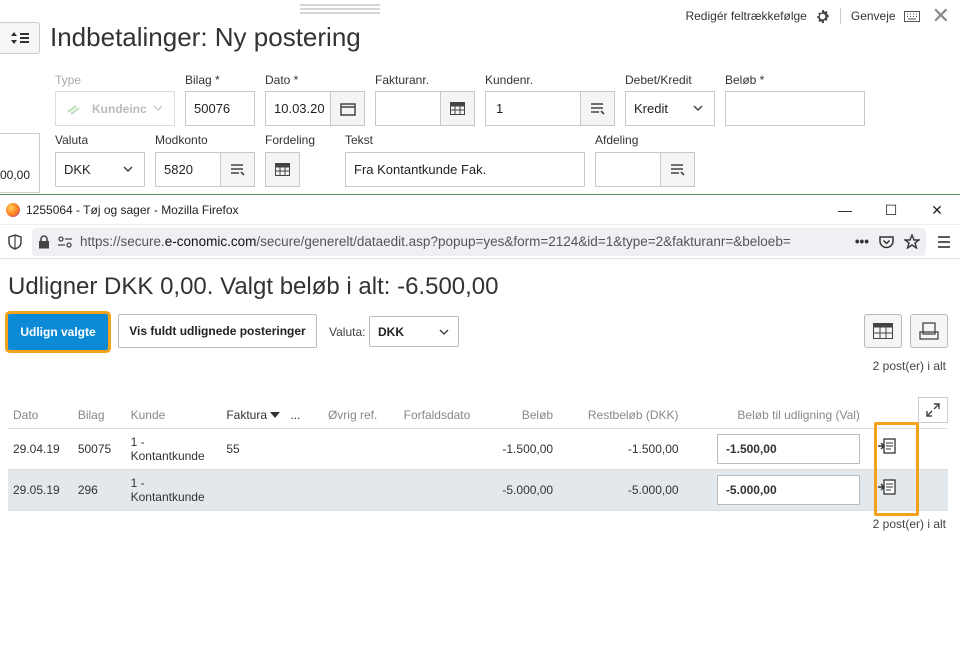 The height and width of the screenshot is (670, 960). Describe the element at coordinates (65, 241) in the screenshot. I see `page-settings-icon` at that location.